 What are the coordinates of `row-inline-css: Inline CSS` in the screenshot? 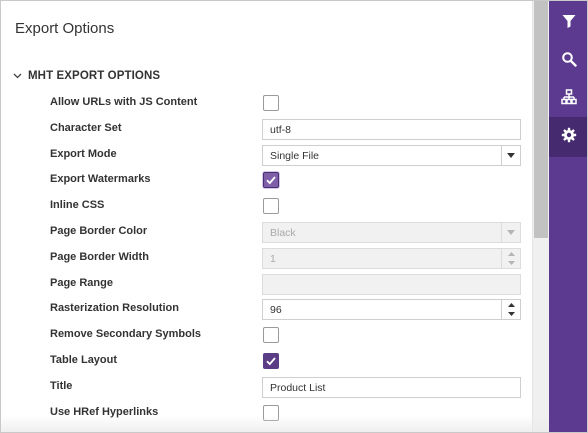 It's located at (266, 207).